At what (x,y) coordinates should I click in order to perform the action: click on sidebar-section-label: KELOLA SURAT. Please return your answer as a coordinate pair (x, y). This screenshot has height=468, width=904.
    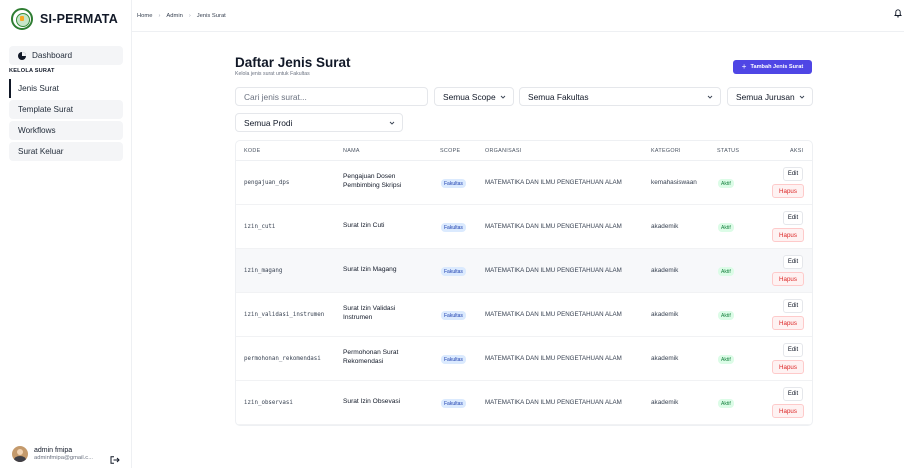
    Looking at the image, I should click on (32, 71).